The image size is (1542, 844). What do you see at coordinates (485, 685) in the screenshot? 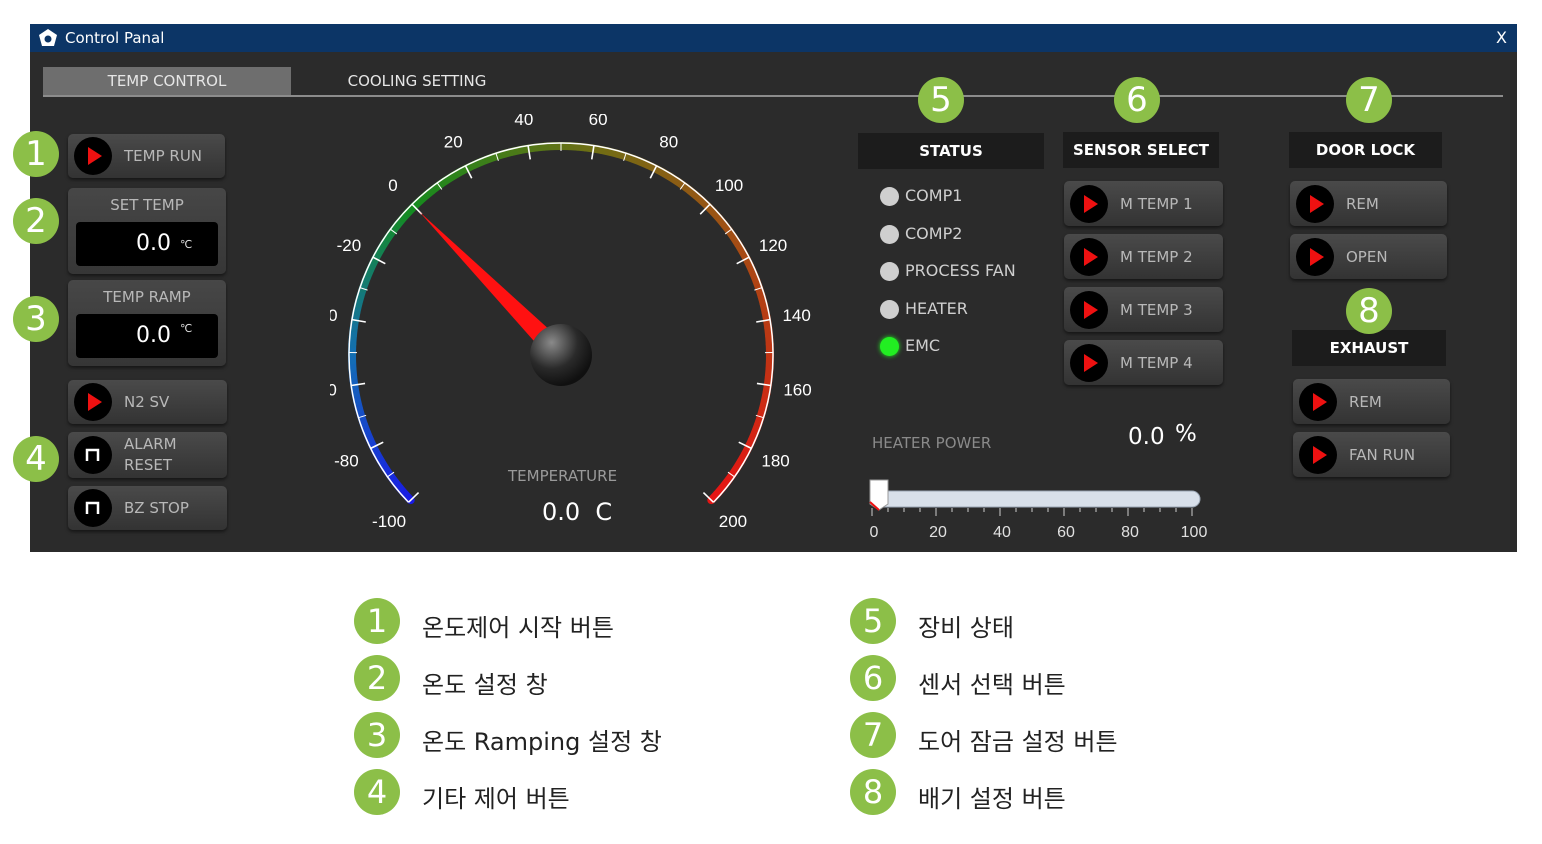
I see `legend-text: 온도 설정 창` at bounding box center [485, 685].